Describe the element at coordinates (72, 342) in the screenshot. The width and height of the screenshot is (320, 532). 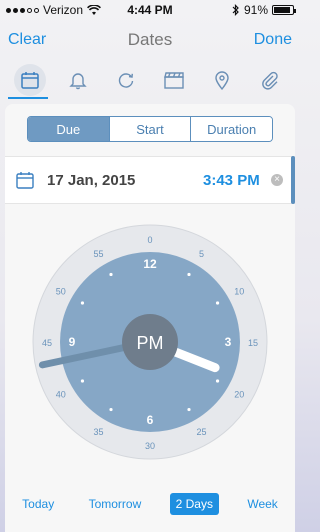
I see `hour-label: 9` at that location.